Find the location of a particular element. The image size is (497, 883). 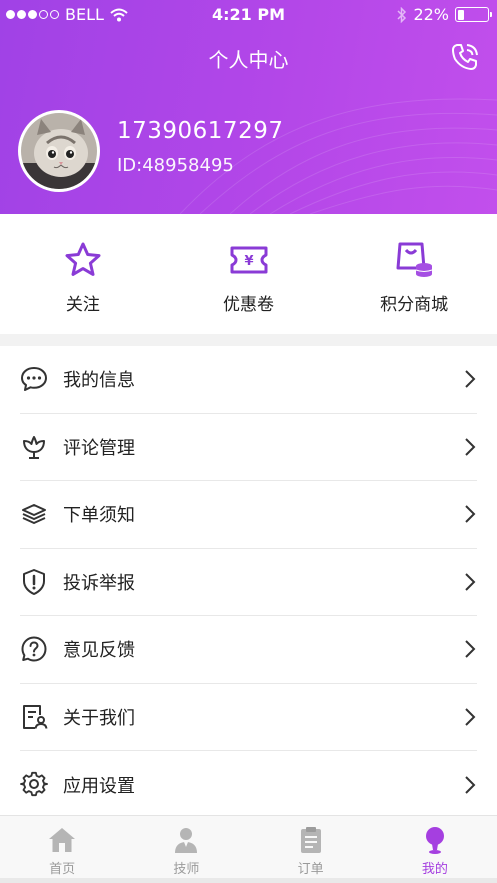

gear-icon is located at coordinates (34, 783).